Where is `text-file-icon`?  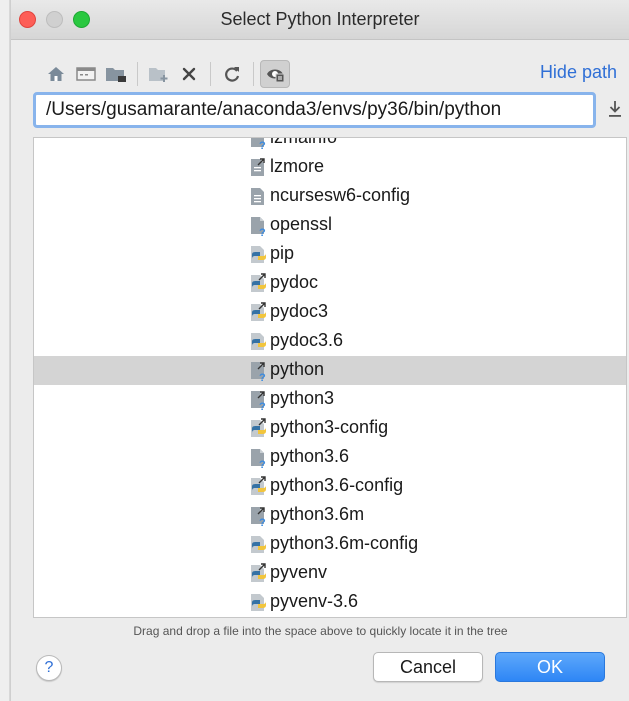 text-file-icon is located at coordinates (258, 197).